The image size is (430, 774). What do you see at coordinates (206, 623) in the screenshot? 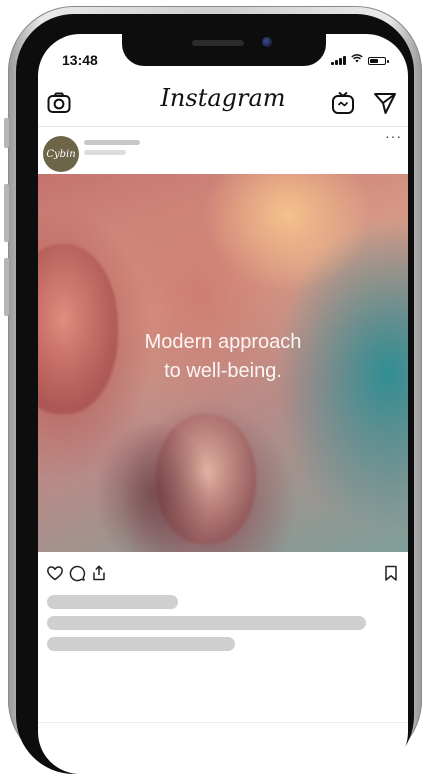
I see `caption-placeholder` at bounding box center [206, 623].